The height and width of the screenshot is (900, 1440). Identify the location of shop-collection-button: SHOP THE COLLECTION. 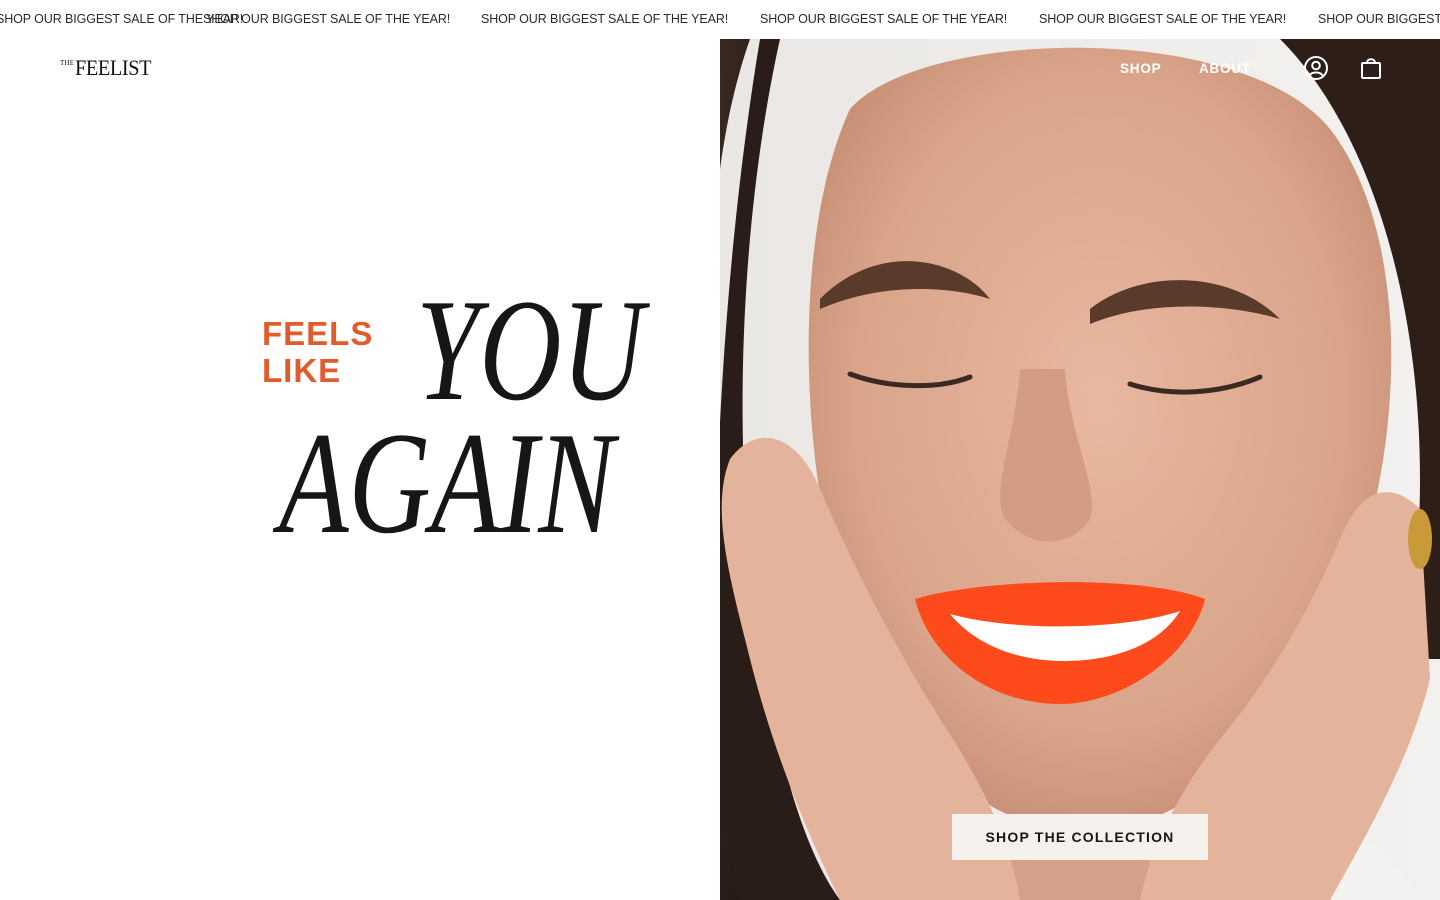
(1080, 837).